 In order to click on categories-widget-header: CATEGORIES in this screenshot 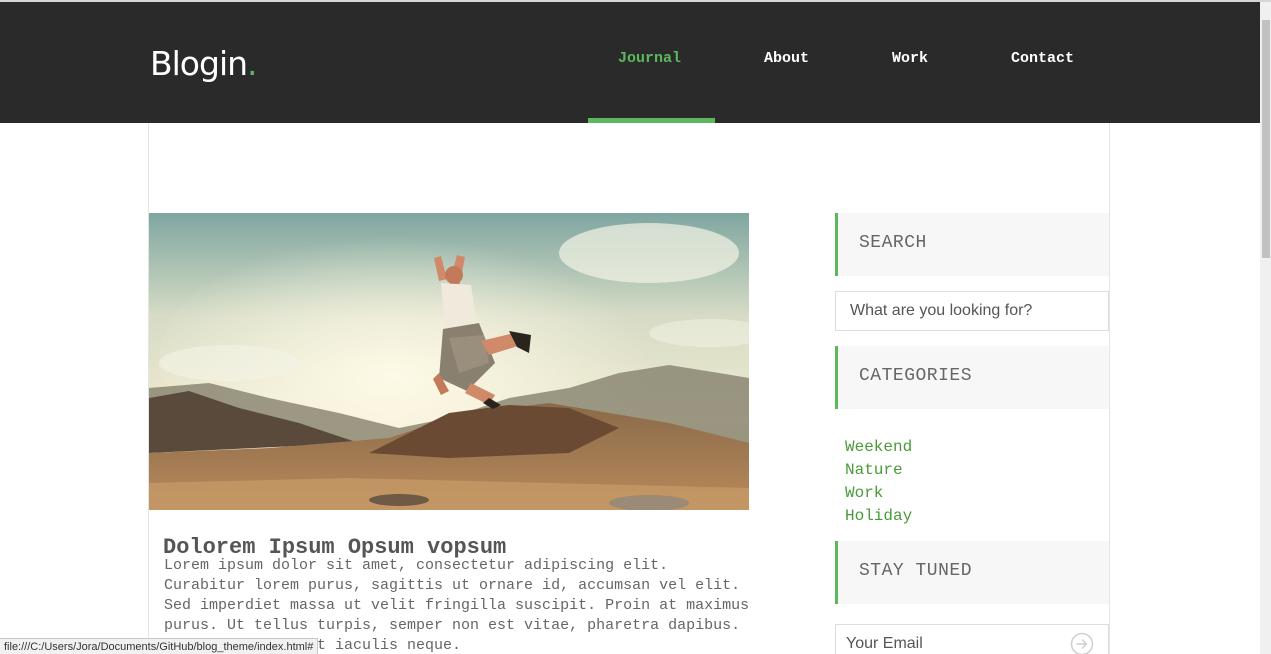, I will do `click(972, 377)`.